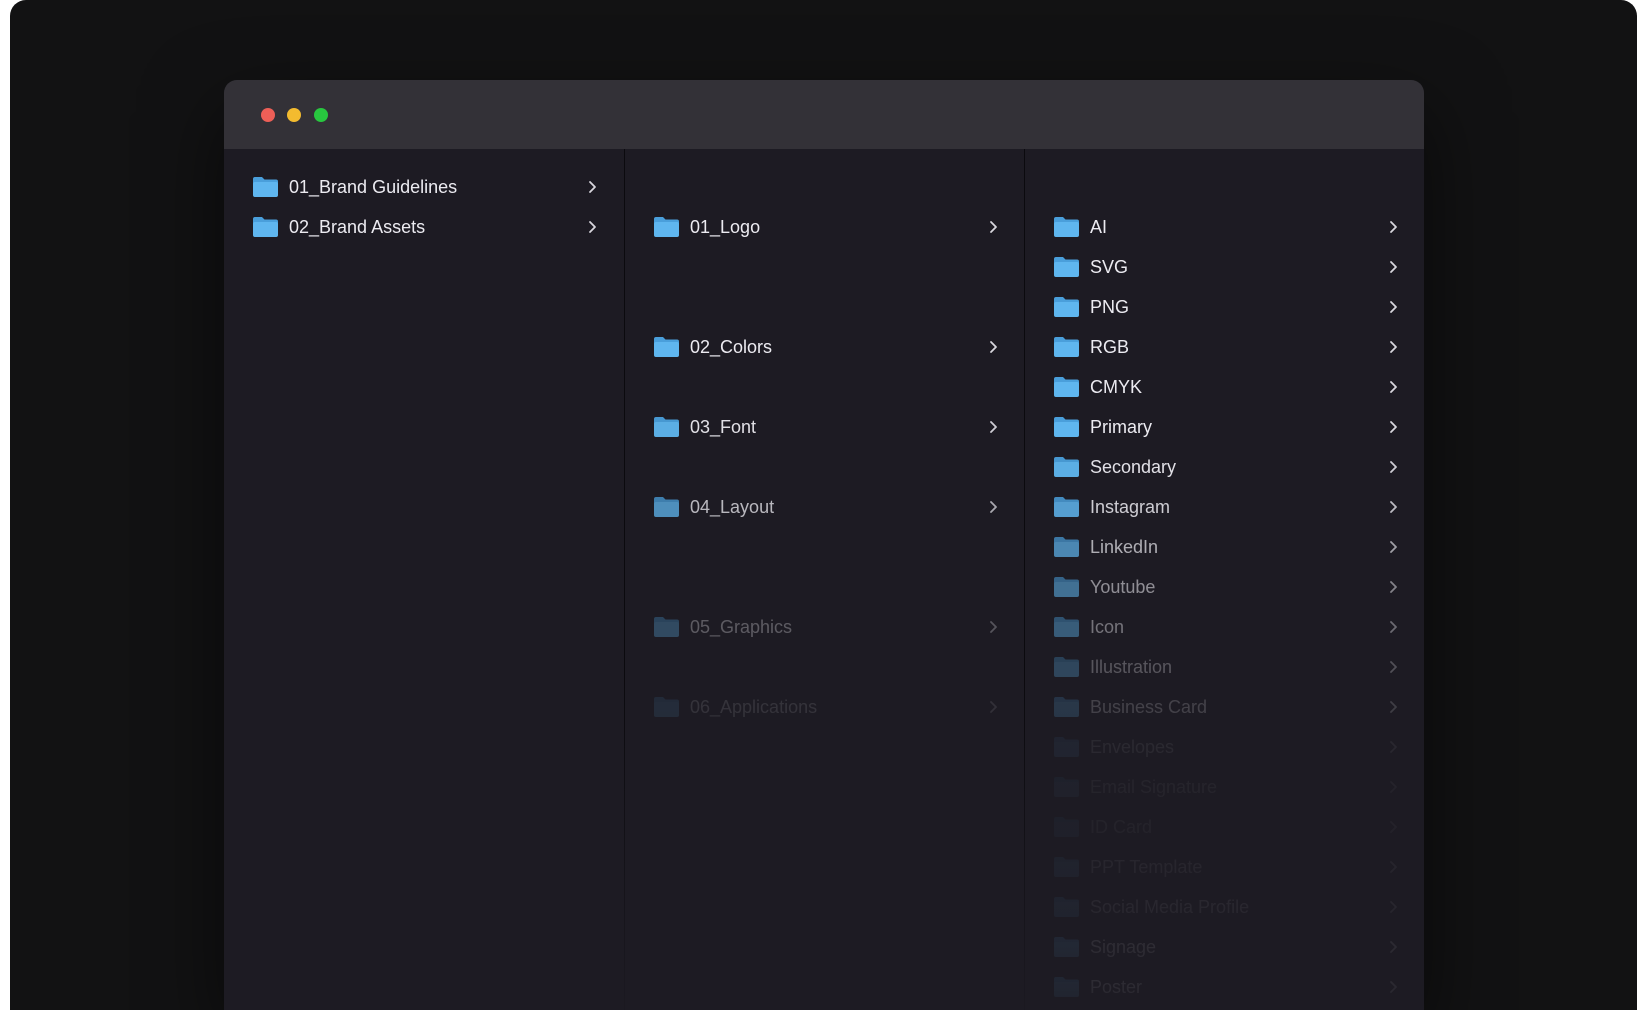 This screenshot has width=1639, height=1010. What do you see at coordinates (1224, 227) in the screenshot?
I see `folder-row: AI` at bounding box center [1224, 227].